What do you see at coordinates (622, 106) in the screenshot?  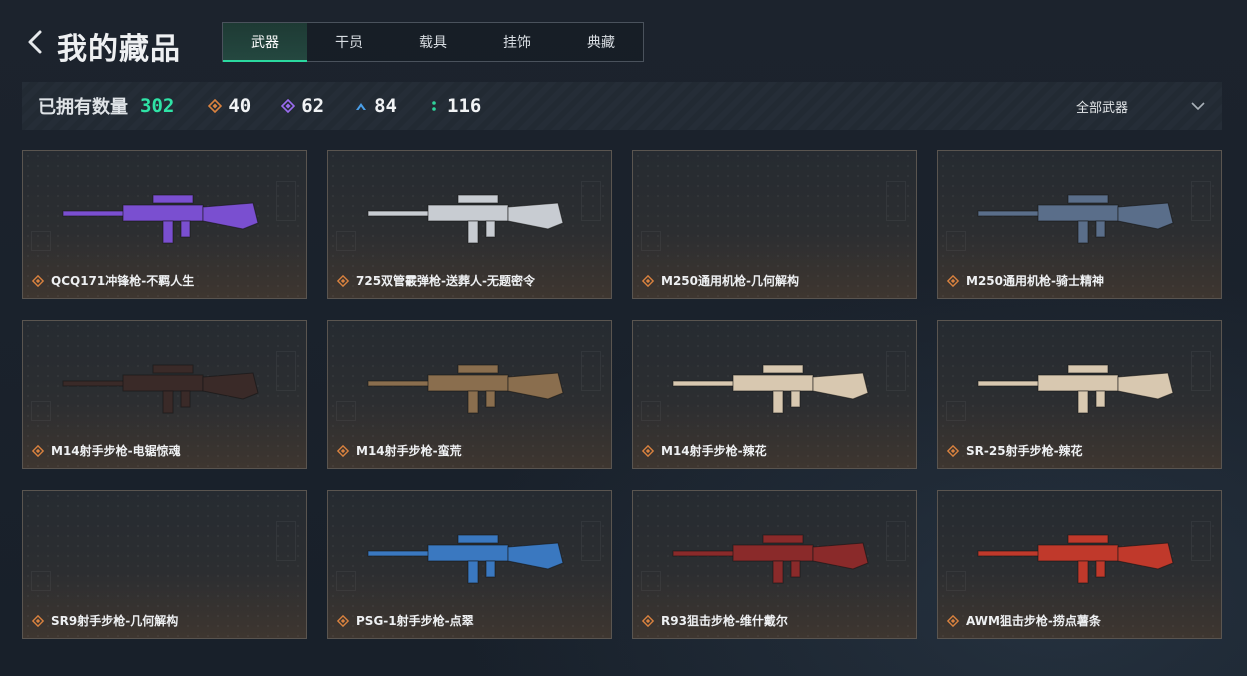 I see `stats-bar: 已拥有数量 302 40 62 84 116 全部武器` at bounding box center [622, 106].